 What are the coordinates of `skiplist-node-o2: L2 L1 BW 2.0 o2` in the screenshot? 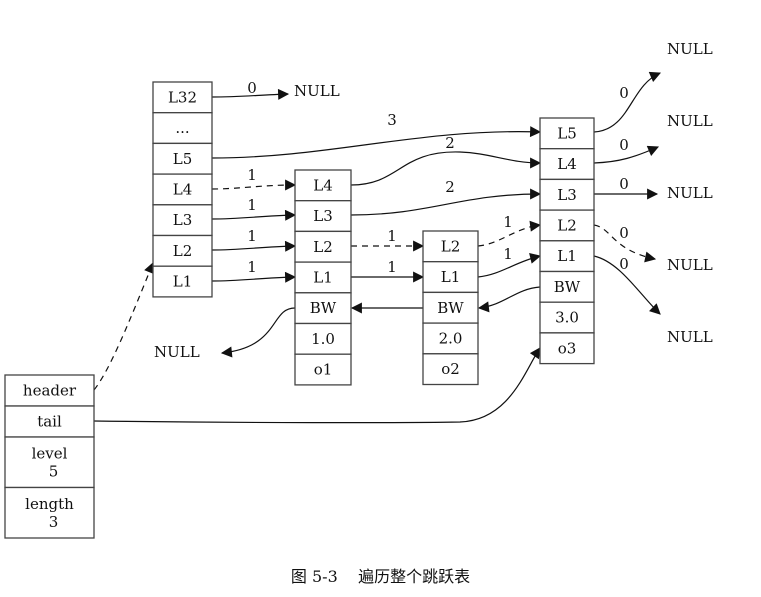 It's located at (450, 308).